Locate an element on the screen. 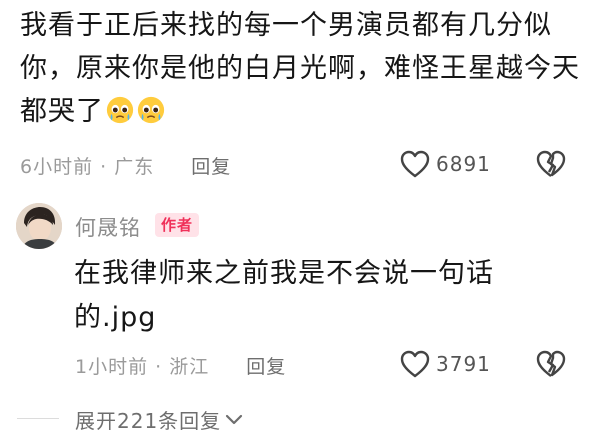  reply-meta: 1小时前 · 浙江 回复 is located at coordinates (180, 365).